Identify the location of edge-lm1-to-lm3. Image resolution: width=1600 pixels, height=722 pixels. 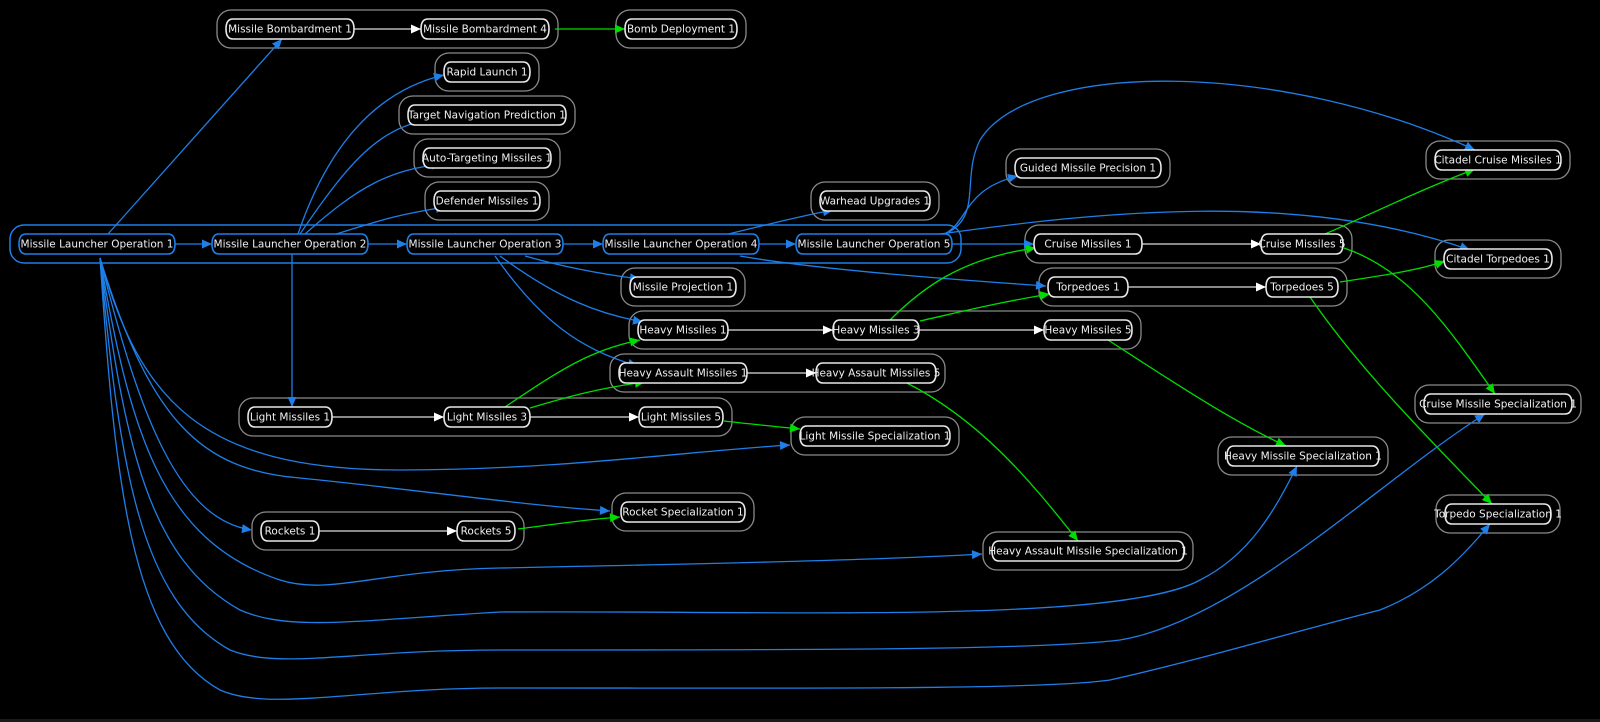
(388, 417).